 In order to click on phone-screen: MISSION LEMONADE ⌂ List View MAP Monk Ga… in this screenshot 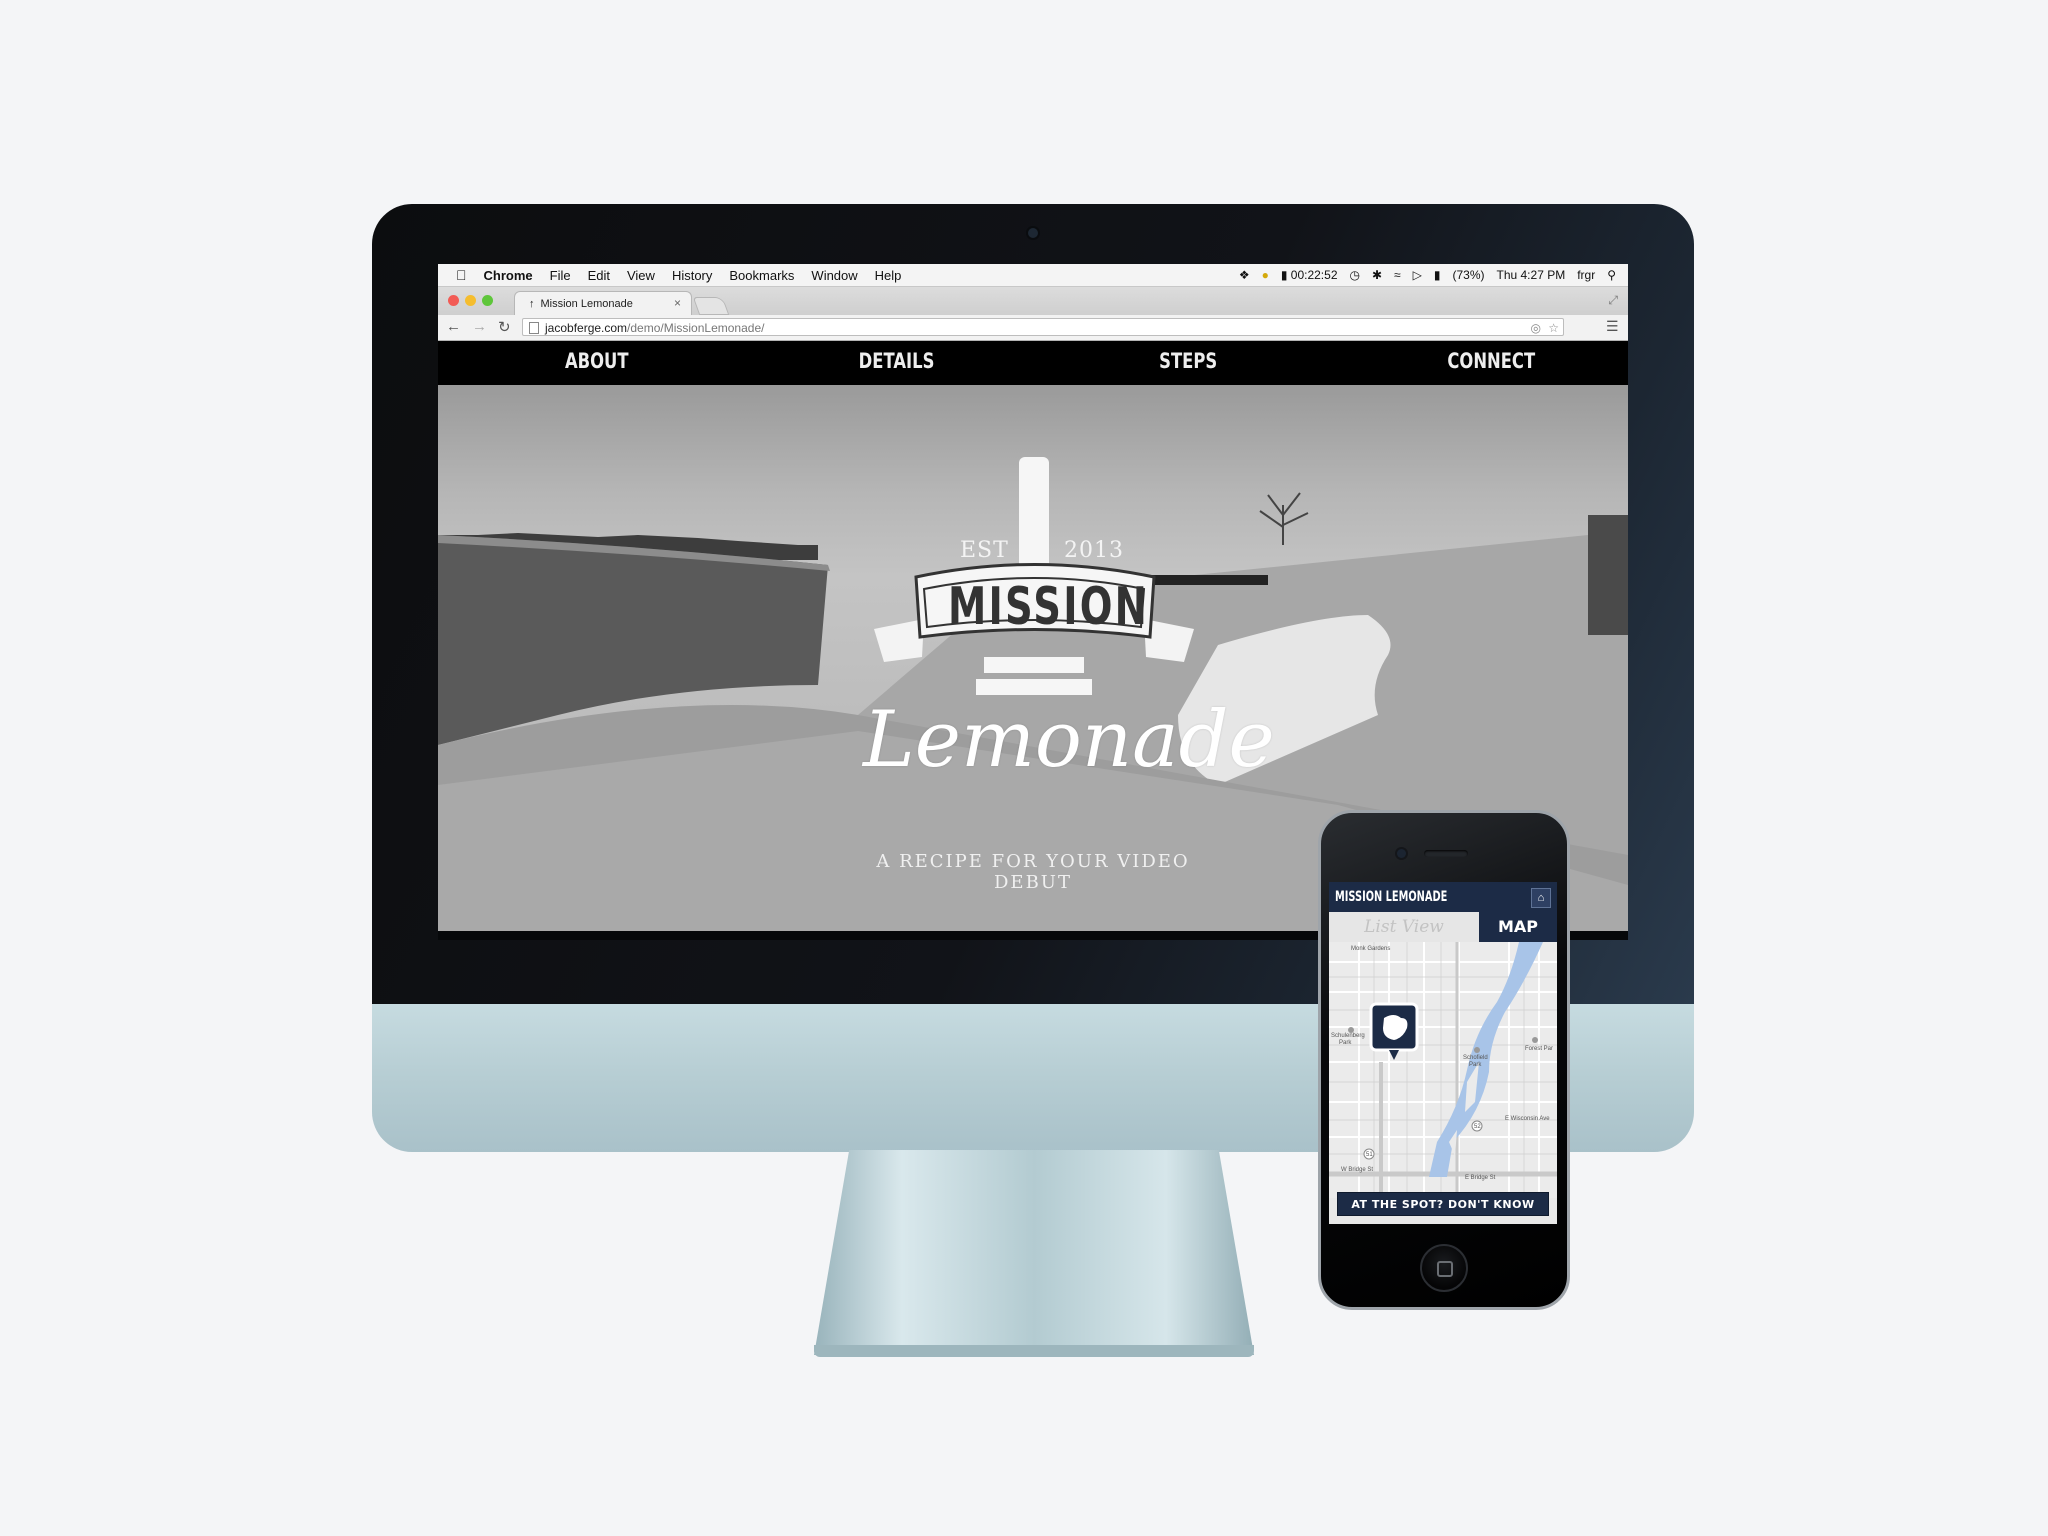, I will do `click(1443, 1053)`.